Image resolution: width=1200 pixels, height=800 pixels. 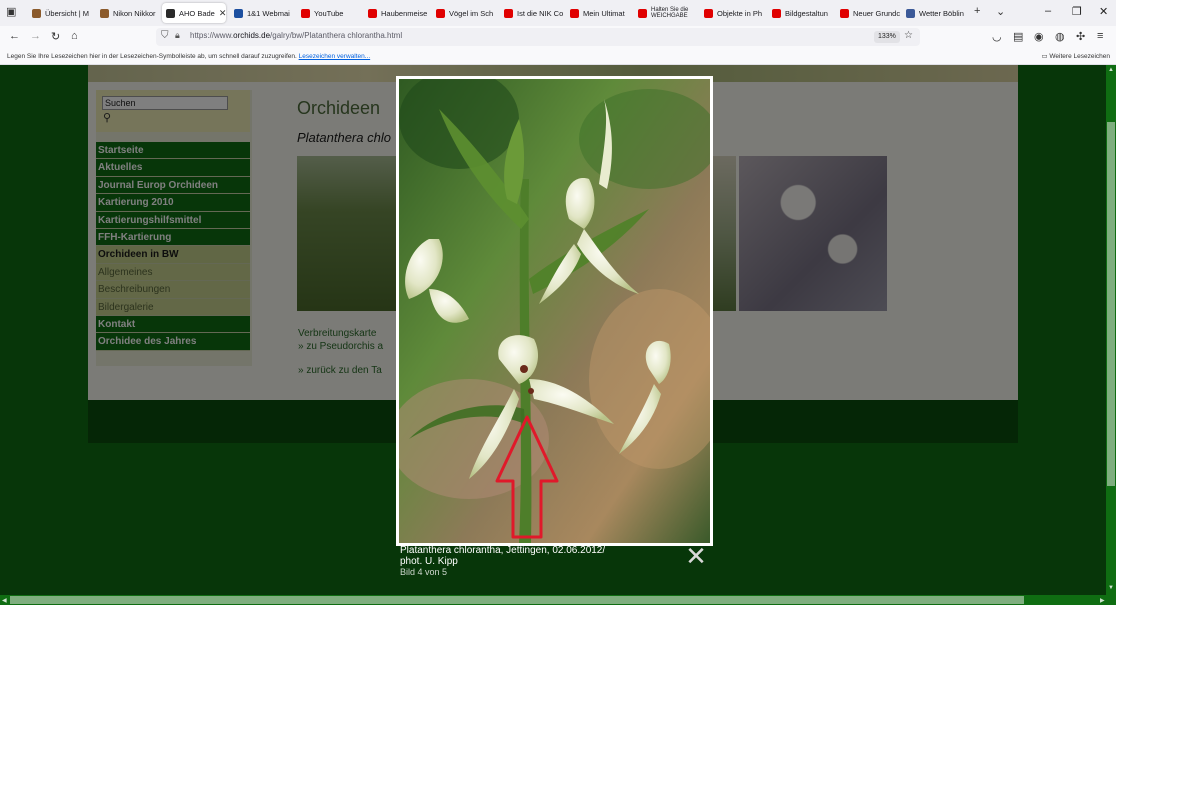 I want to click on folder-icon: ▭, so click(x=1044, y=56).